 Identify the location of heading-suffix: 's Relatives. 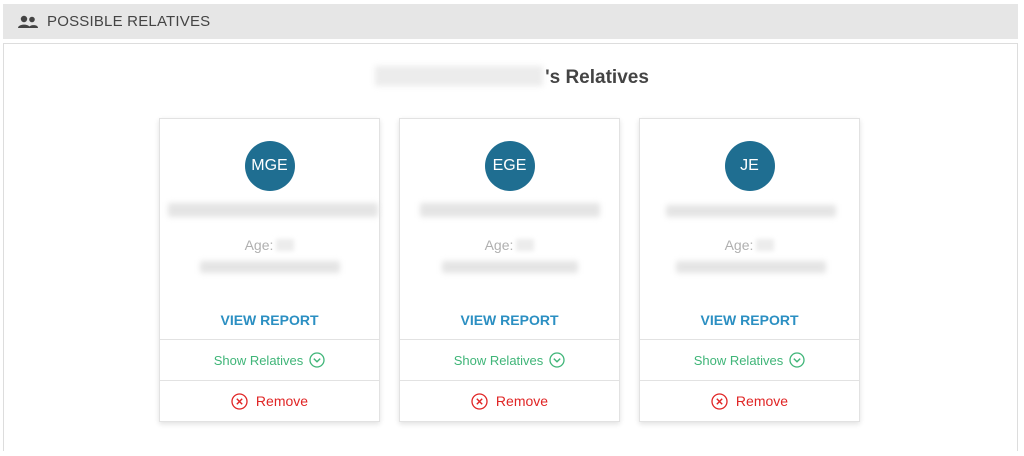
(597, 77).